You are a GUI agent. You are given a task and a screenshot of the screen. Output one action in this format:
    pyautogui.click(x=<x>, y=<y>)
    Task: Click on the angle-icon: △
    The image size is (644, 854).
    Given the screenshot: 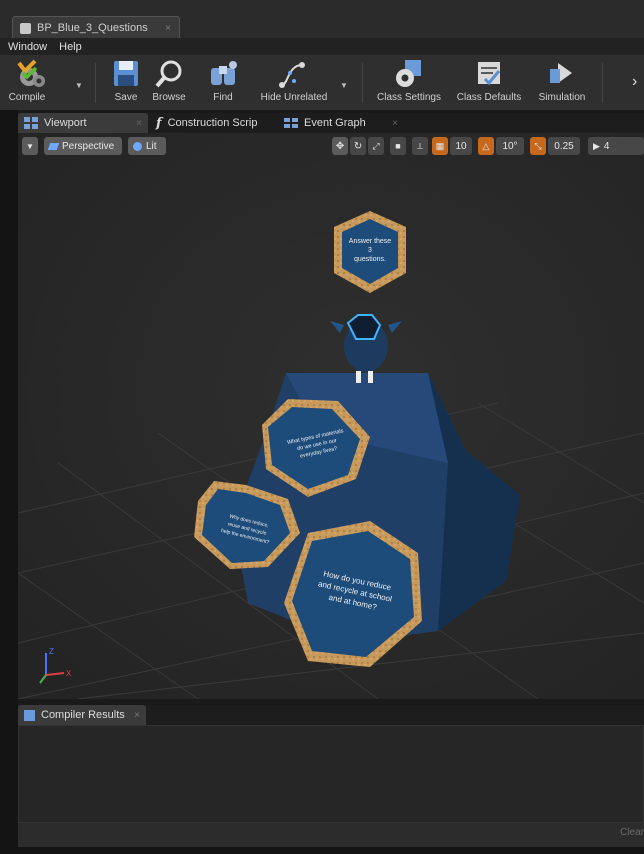 What is the action you would take?
    pyautogui.click(x=486, y=145)
    